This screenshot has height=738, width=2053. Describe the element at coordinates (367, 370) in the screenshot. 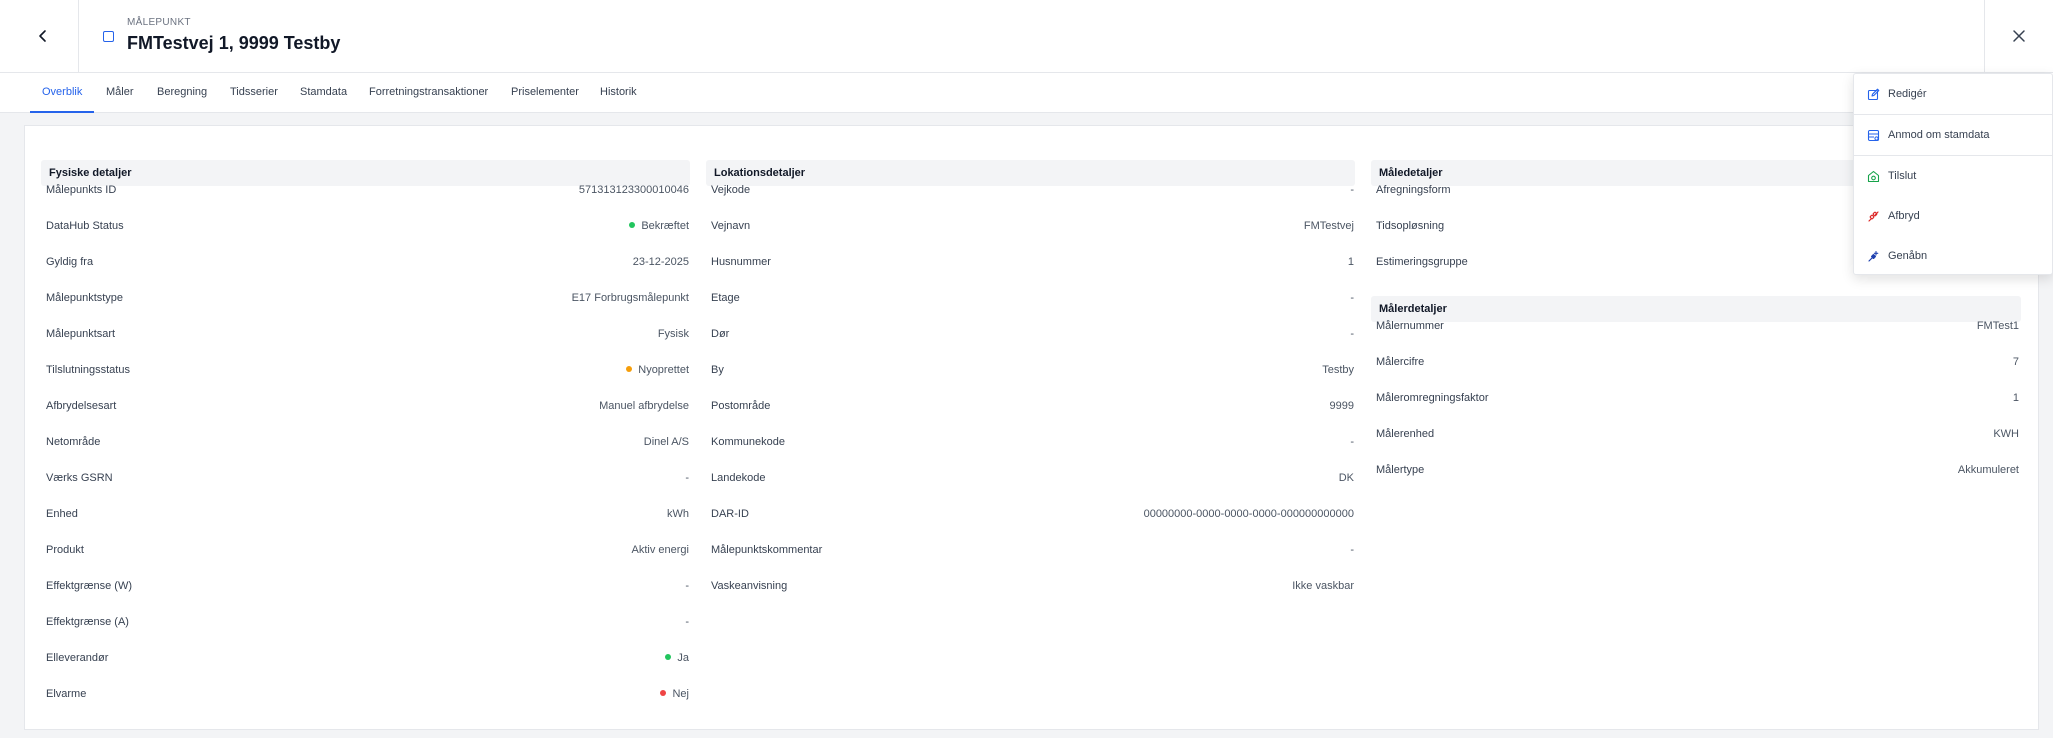

I see `table-row: Tilslutningsstatus Nyoprettet` at that location.